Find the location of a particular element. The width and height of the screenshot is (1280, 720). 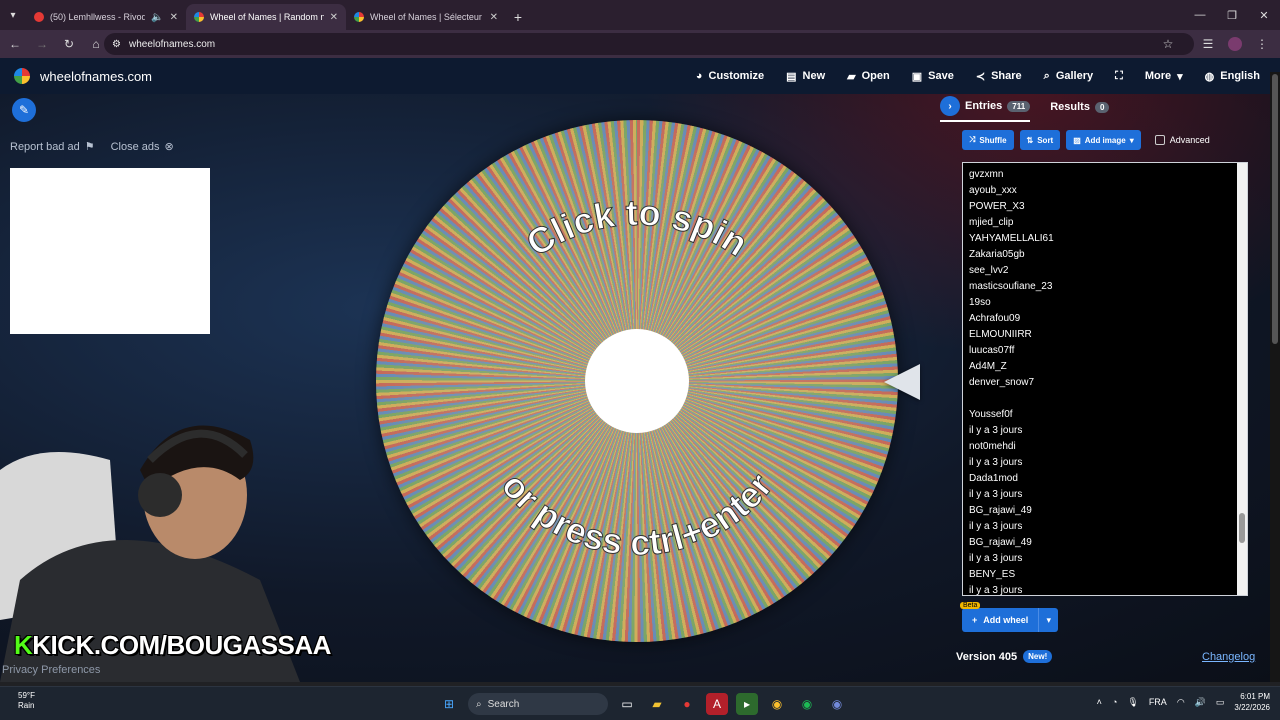

chrome-icon: ◉ is located at coordinates (777, 704).